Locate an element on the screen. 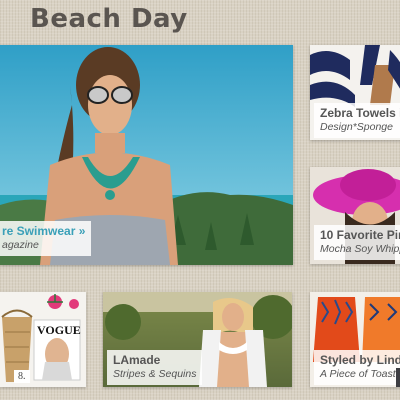  pin-zebra-towels-source: Design*Sponge is located at coordinates (360, 127).